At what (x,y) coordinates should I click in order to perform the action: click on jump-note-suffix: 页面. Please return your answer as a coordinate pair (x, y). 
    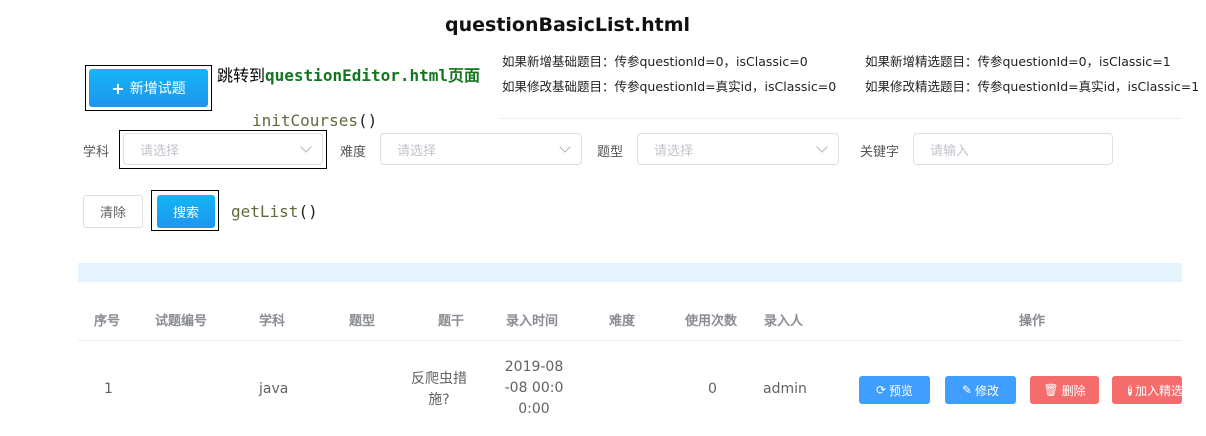
    Looking at the image, I should click on (464, 75).